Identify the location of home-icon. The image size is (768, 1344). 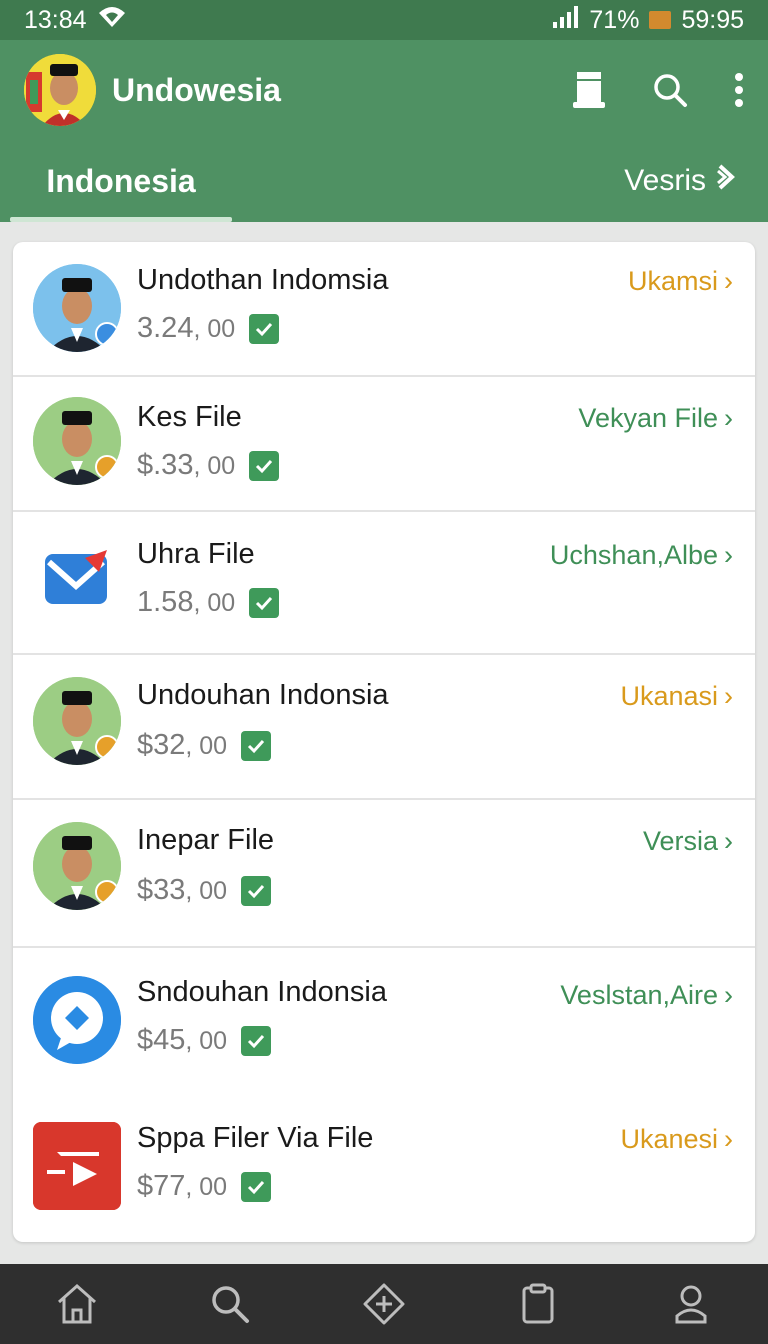
(77, 1304).